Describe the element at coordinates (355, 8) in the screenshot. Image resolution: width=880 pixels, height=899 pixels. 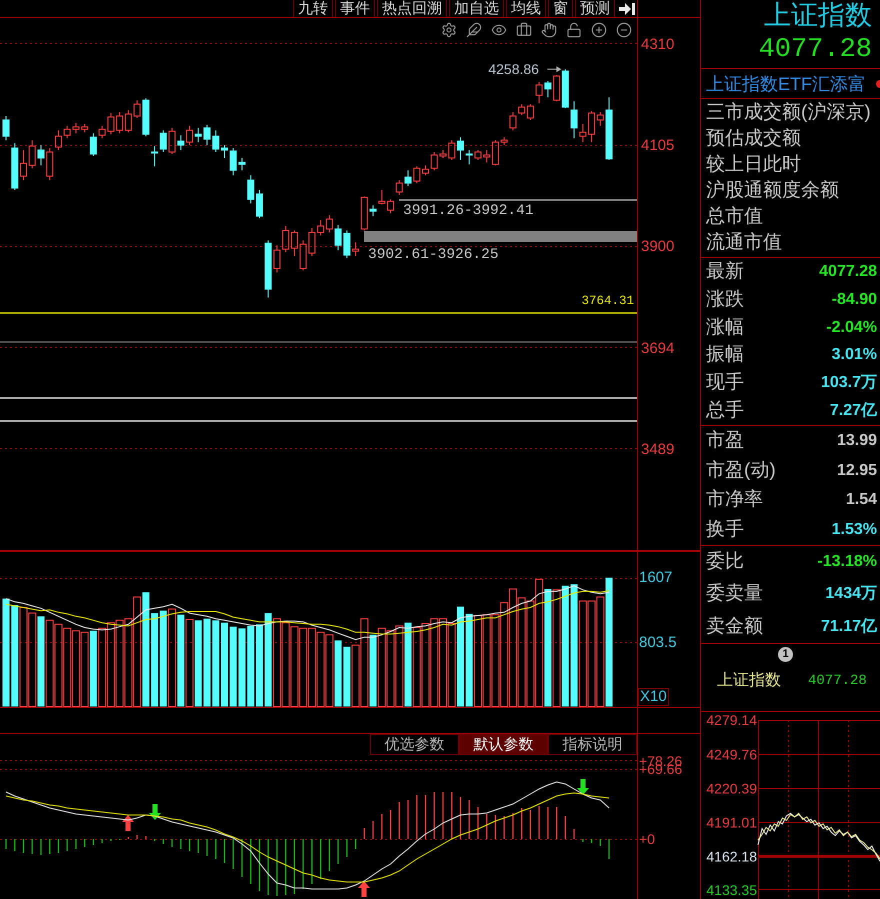
I see `toolbar-button: 事件` at that location.